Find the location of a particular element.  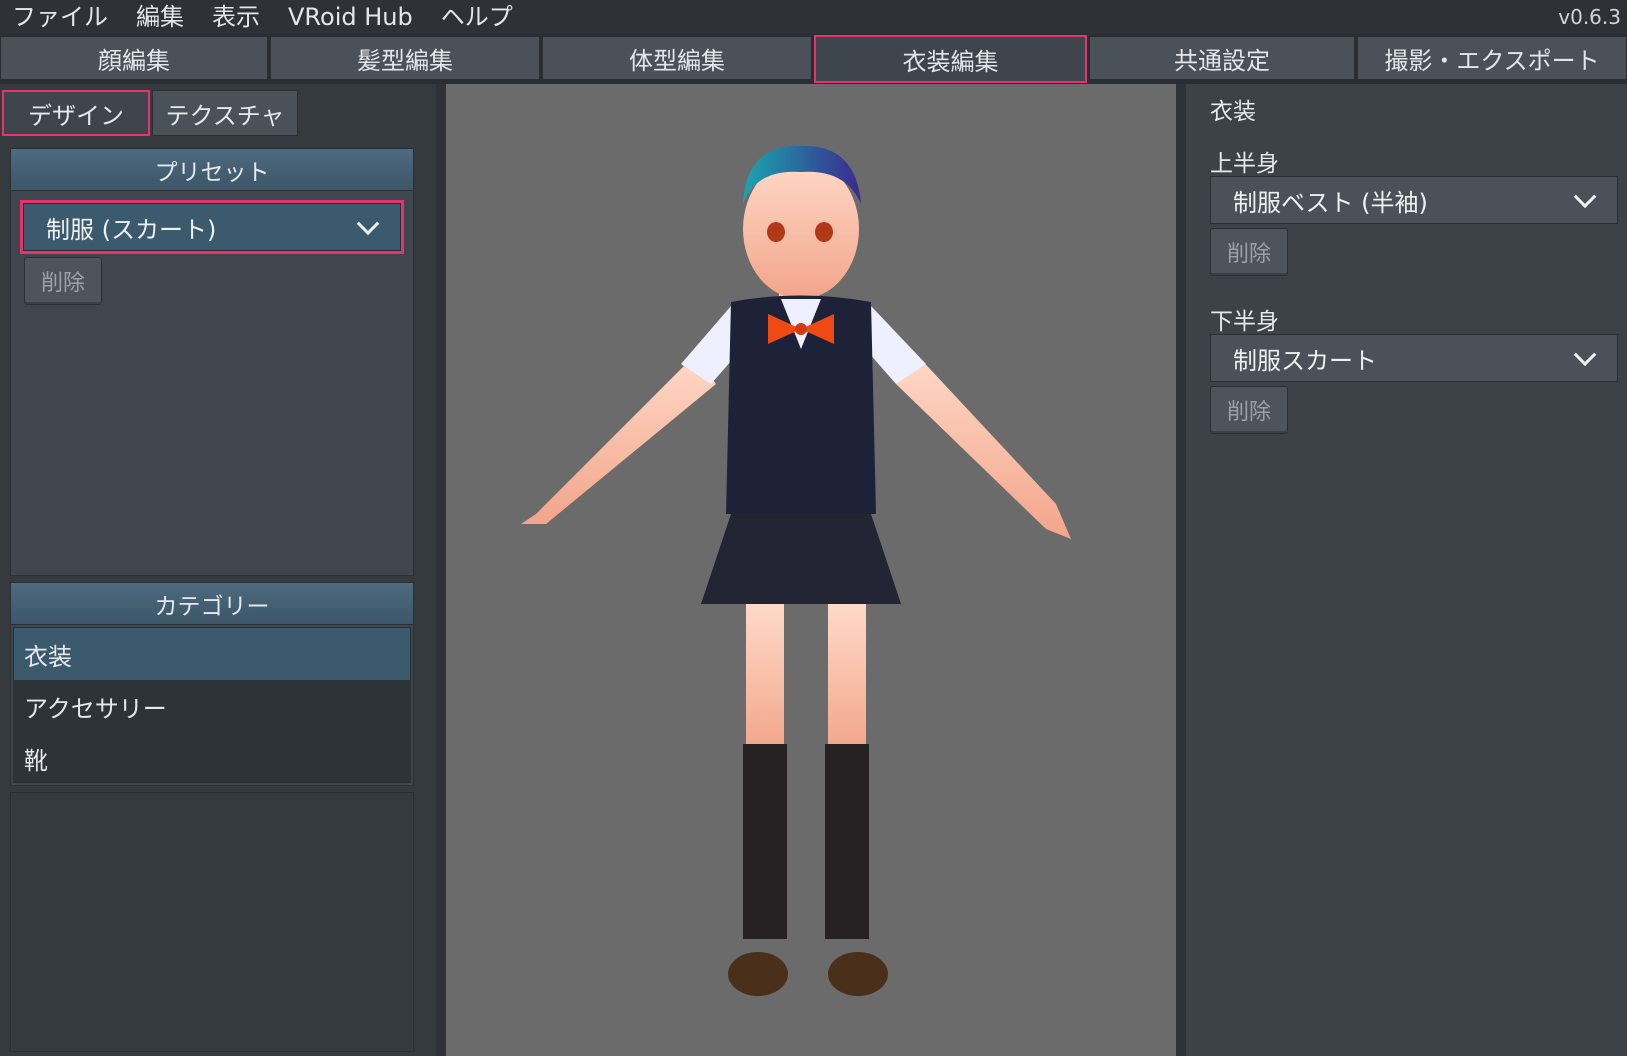

category-header: カテゴリー is located at coordinates (212, 604).